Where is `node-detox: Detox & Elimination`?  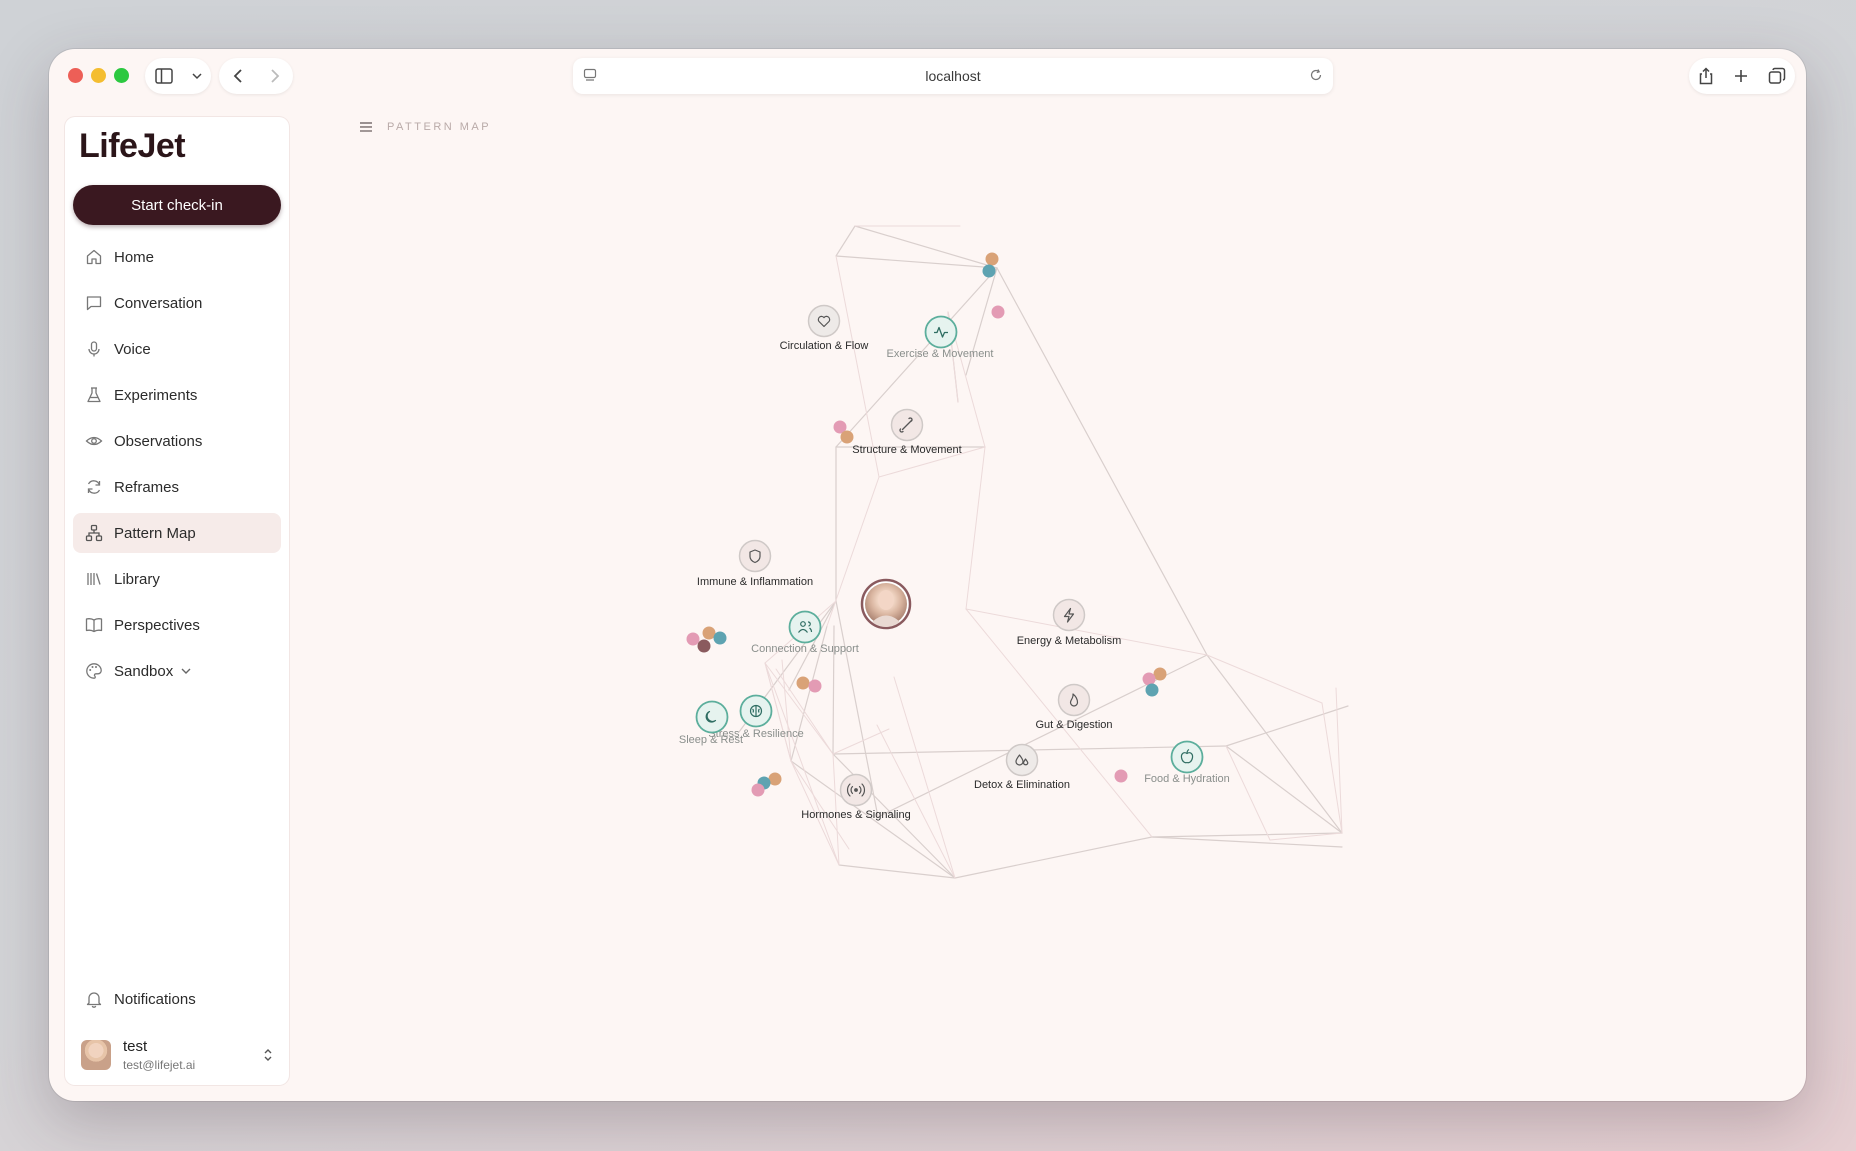 node-detox: Detox & Elimination is located at coordinates (1022, 767).